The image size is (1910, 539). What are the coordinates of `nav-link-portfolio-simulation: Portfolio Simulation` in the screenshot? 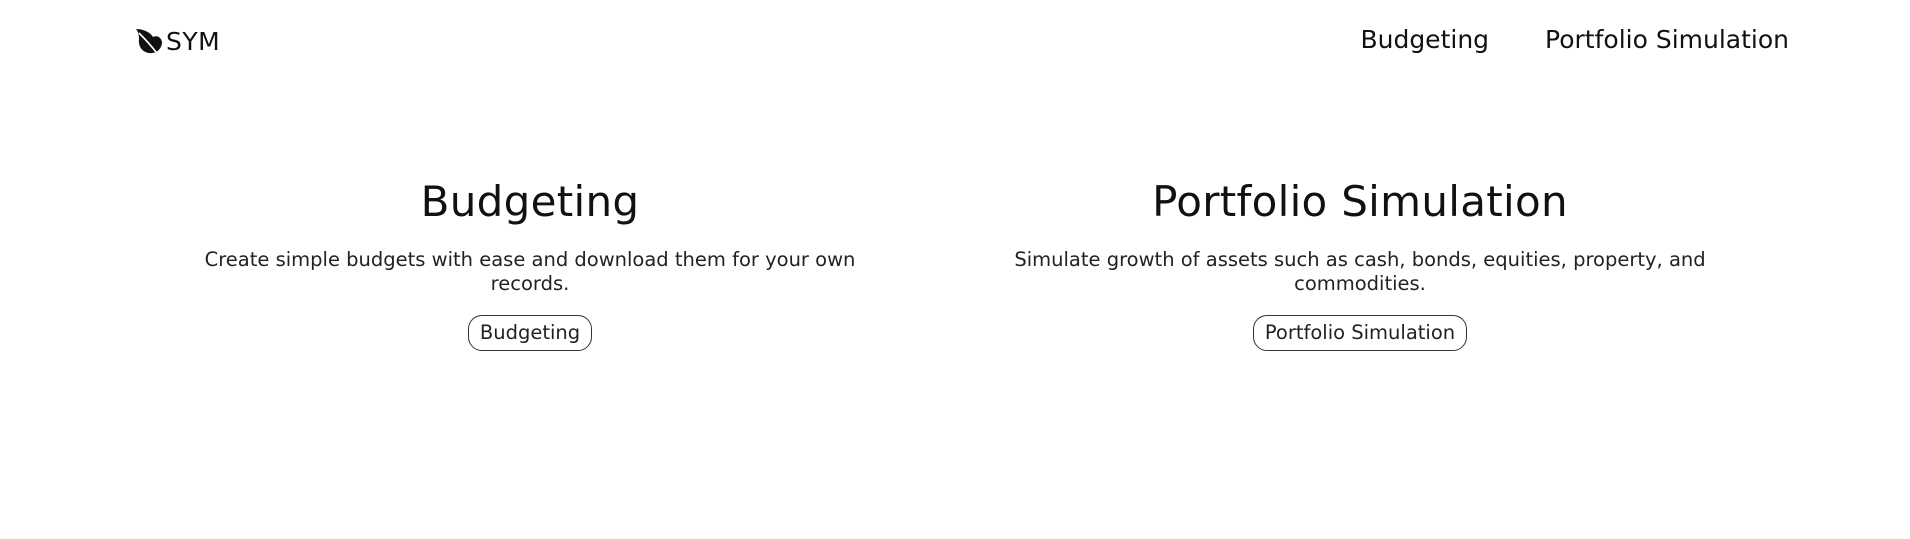 It's located at (1667, 40).